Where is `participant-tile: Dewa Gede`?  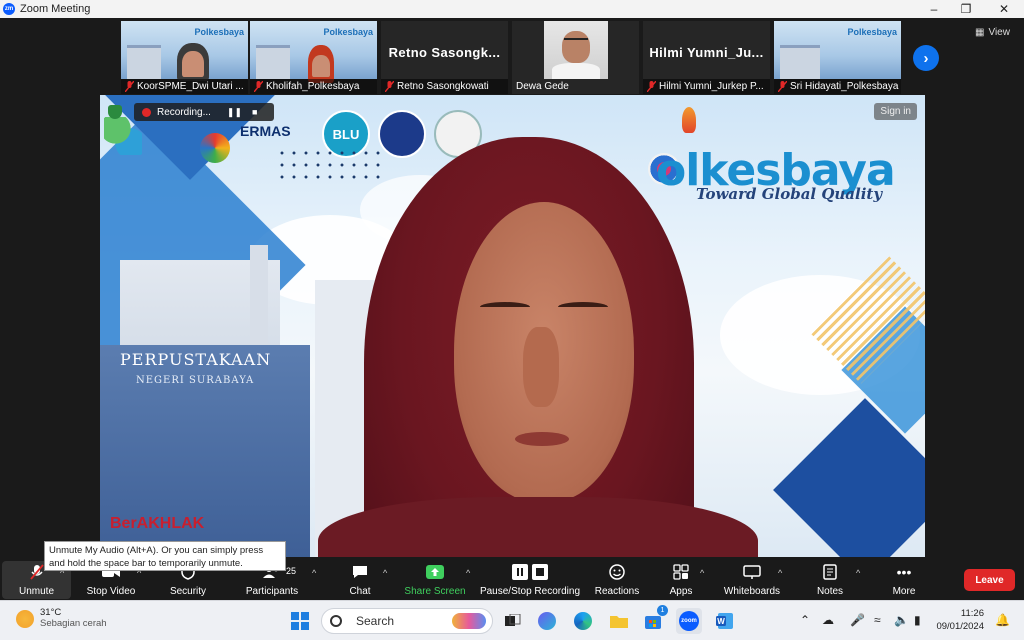 participant-tile: Dewa Gede is located at coordinates (575, 57).